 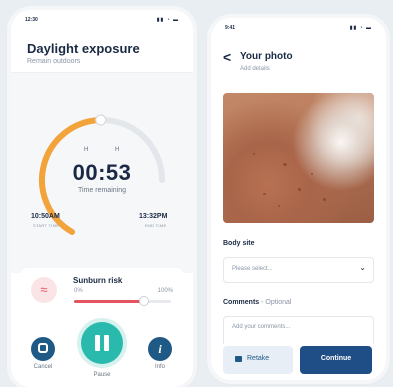 What do you see at coordinates (86, 150) in the screenshot?
I see `hour-marker-left: H` at bounding box center [86, 150].